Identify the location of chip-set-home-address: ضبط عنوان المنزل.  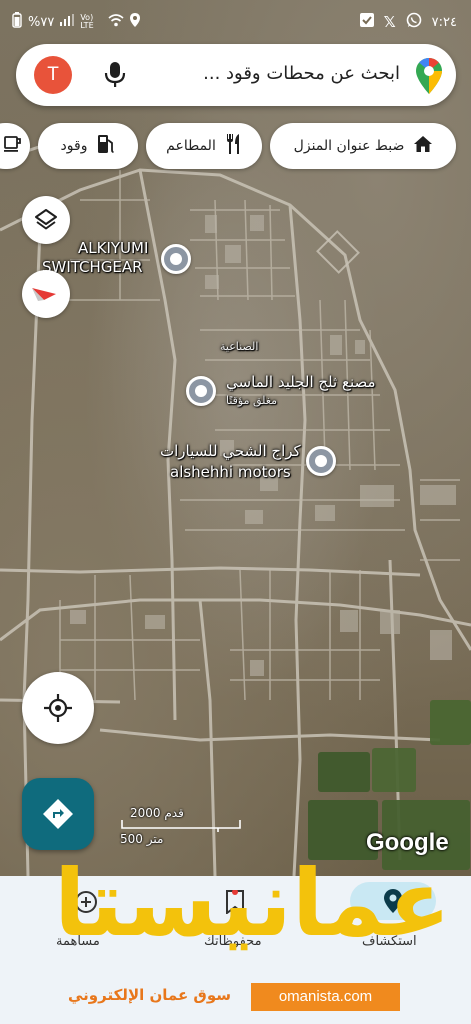
(363, 146).